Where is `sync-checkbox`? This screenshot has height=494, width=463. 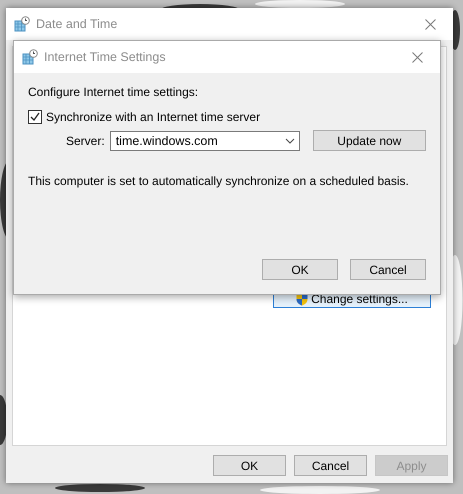 sync-checkbox is located at coordinates (35, 117).